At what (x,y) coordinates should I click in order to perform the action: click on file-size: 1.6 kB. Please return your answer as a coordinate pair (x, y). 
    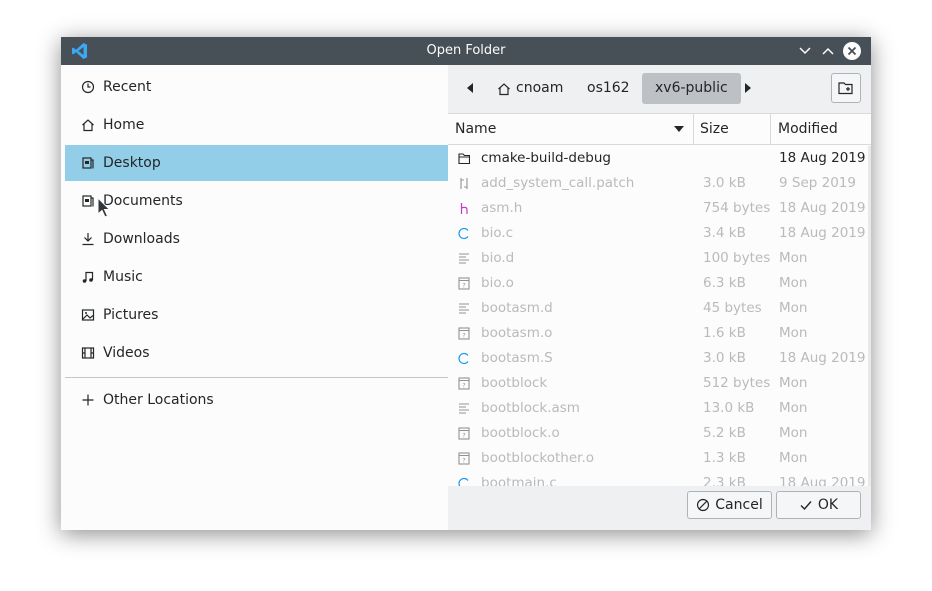
    Looking at the image, I should click on (724, 333).